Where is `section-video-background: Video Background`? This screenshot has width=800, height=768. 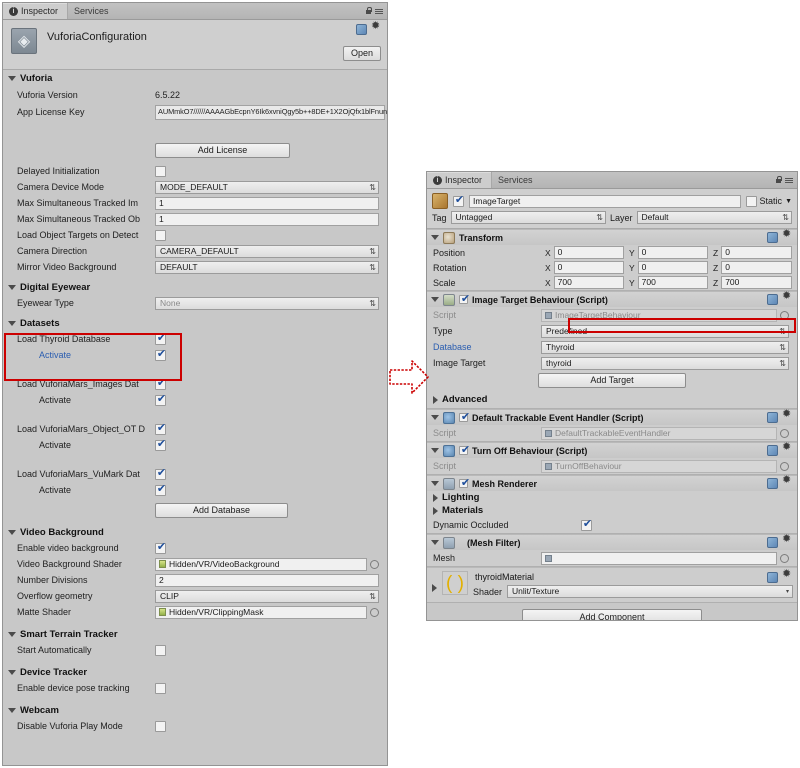
section-video-background: Video Background is located at coordinates (195, 532).